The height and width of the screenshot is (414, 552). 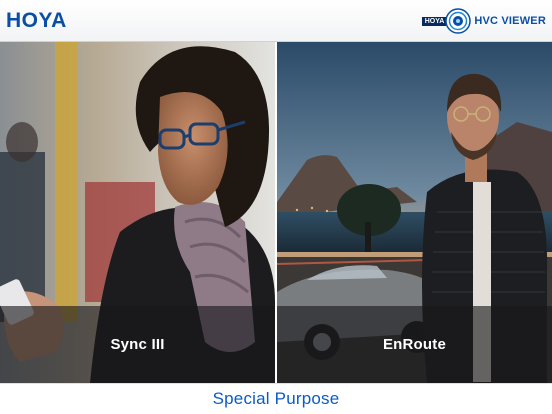 I want to click on viewer-hoya-tag: HOYA, so click(x=434, y=21).